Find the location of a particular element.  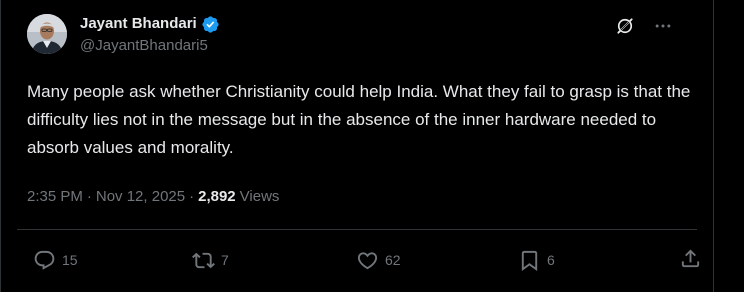

divider is located at coordinates (357, 229).